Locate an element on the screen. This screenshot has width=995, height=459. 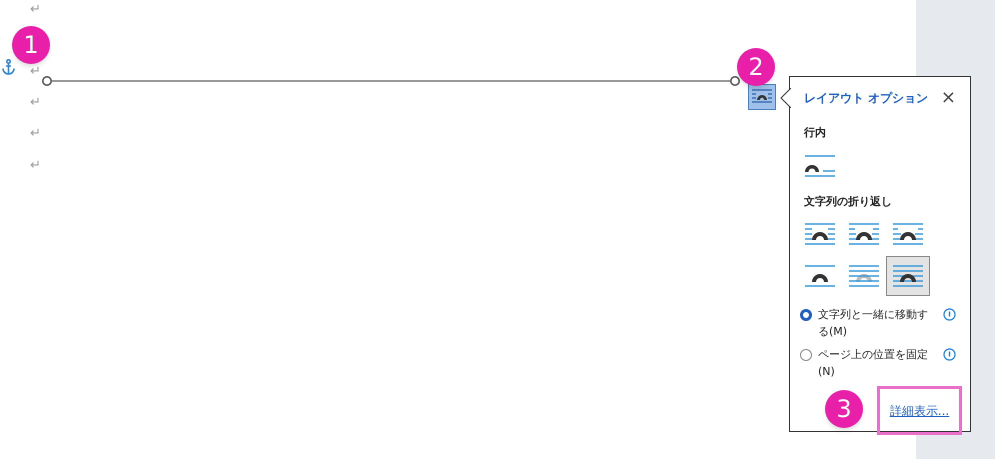
popup-title: レイアウト オプション is located at coordinates (866, 98).